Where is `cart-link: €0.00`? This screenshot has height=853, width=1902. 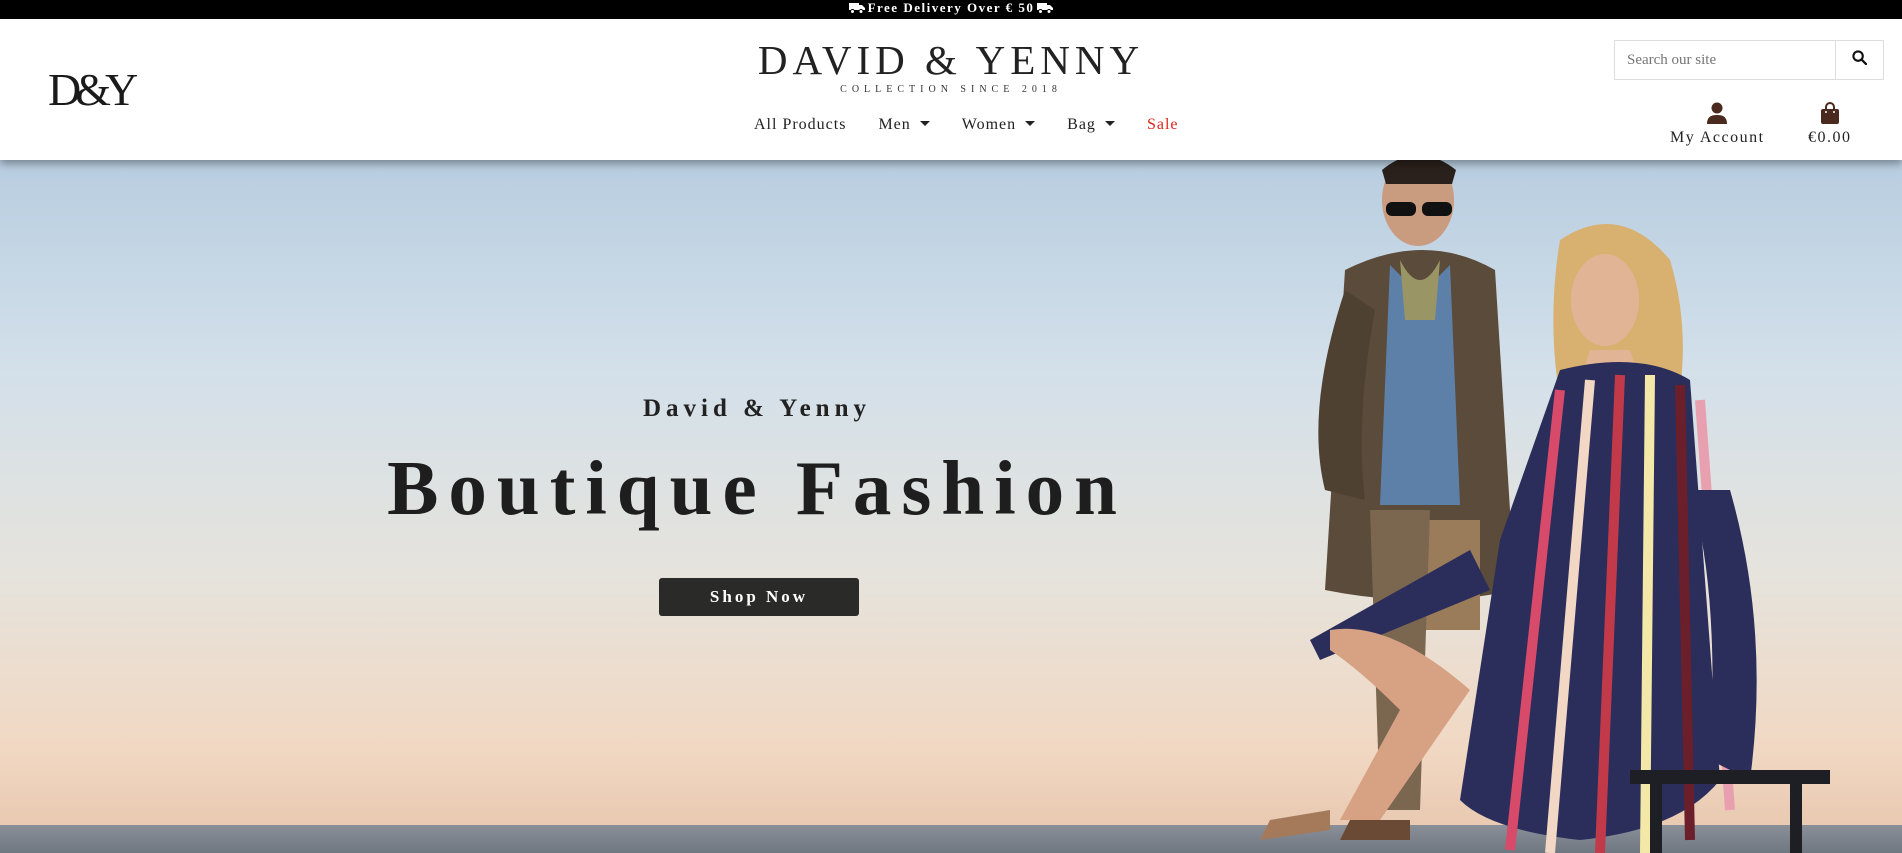 cart-link: €0.00 is located at coordinates (1830, 123).